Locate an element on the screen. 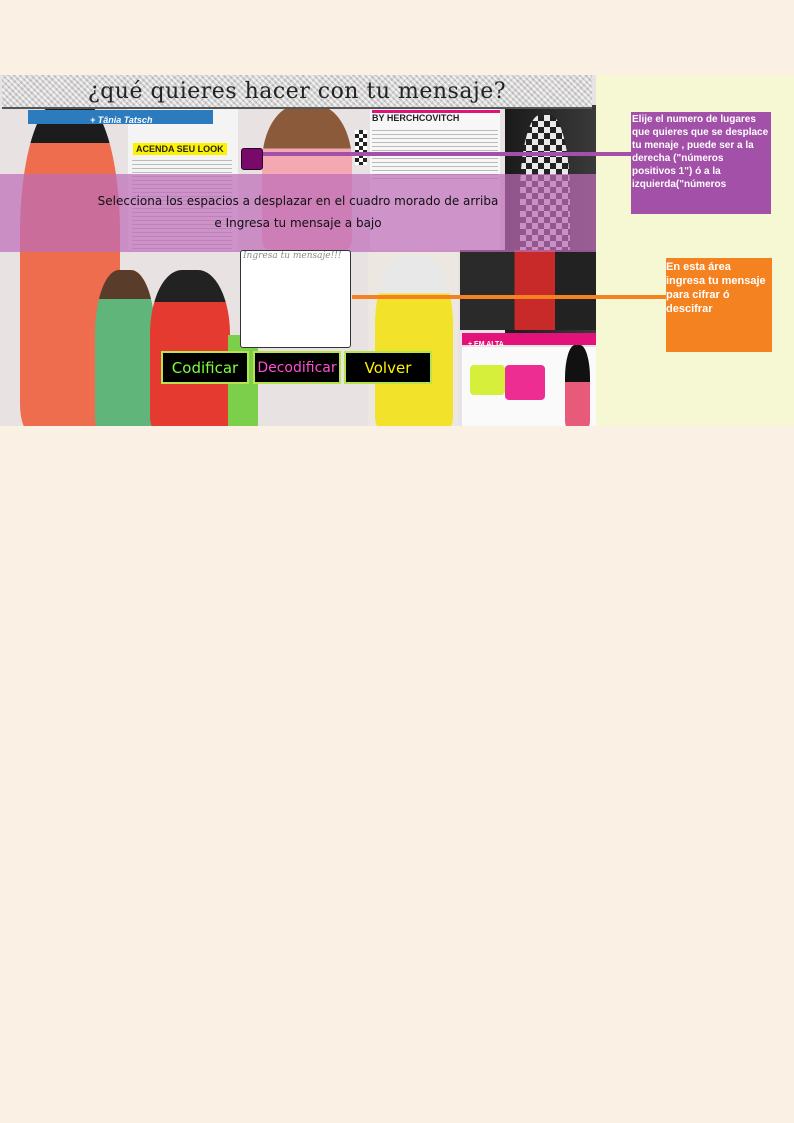 The image size is (794, 1123). decode-button: Decodificar is located at coordinates (297, 367).